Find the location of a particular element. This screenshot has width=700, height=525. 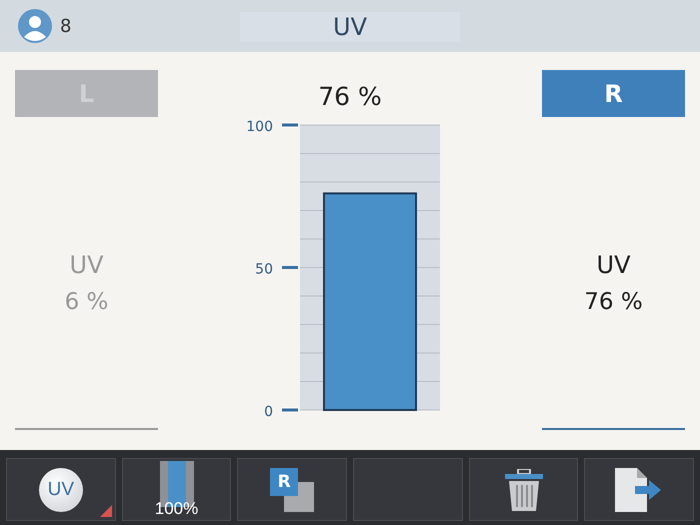

export-icon is located at coordinates (639, 490).